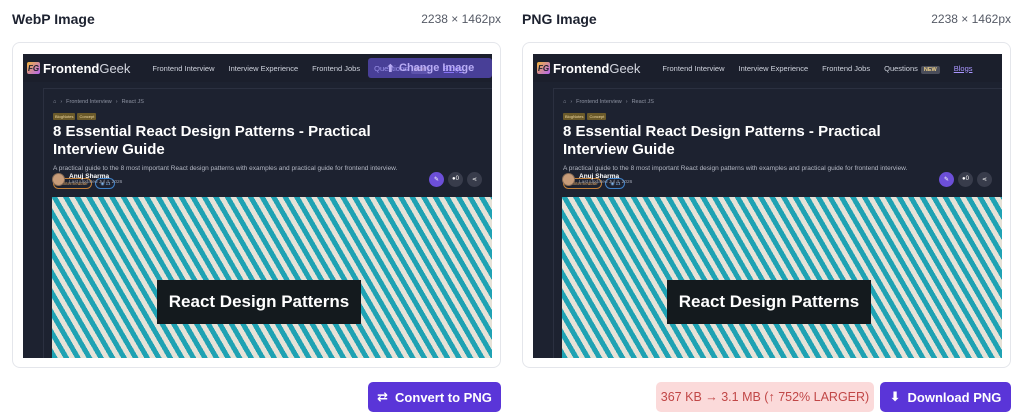  Describe the element at coordinates (559, 19) in the screenshot. I see `png-panel-title: PNG Image` at that location.